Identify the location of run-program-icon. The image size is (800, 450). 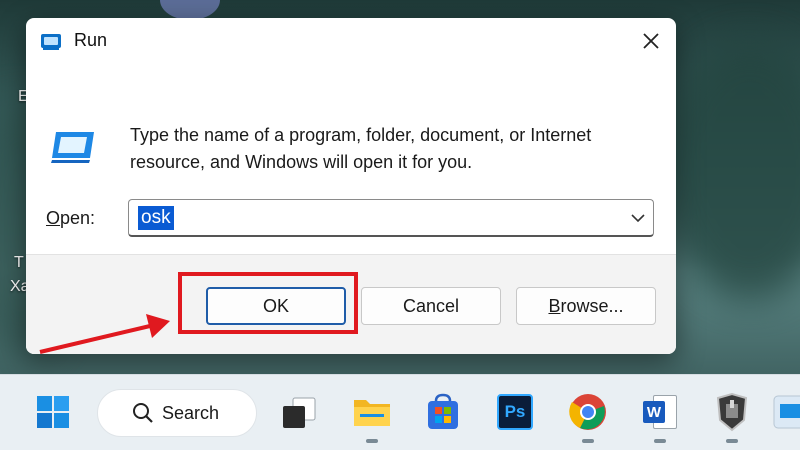
(72, 147).